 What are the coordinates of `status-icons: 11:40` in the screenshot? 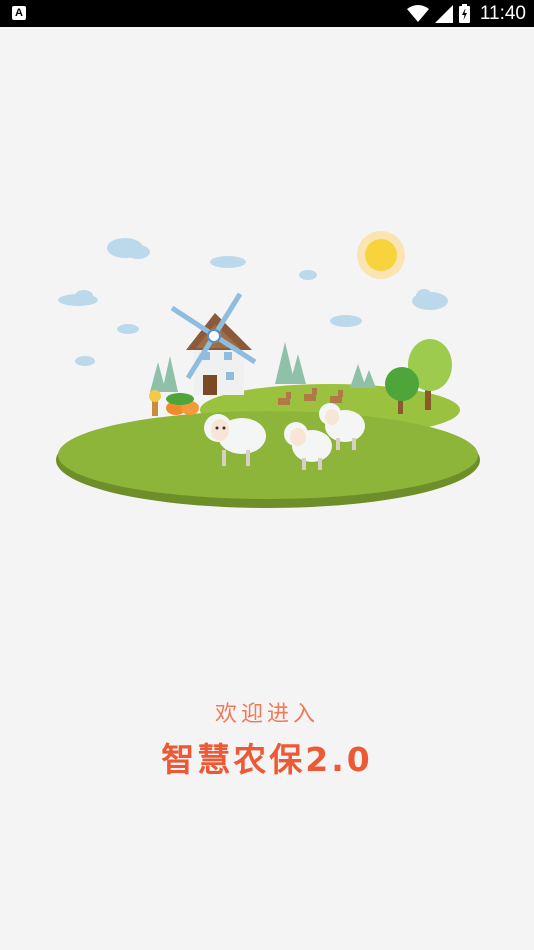 It's located at (466, 13).